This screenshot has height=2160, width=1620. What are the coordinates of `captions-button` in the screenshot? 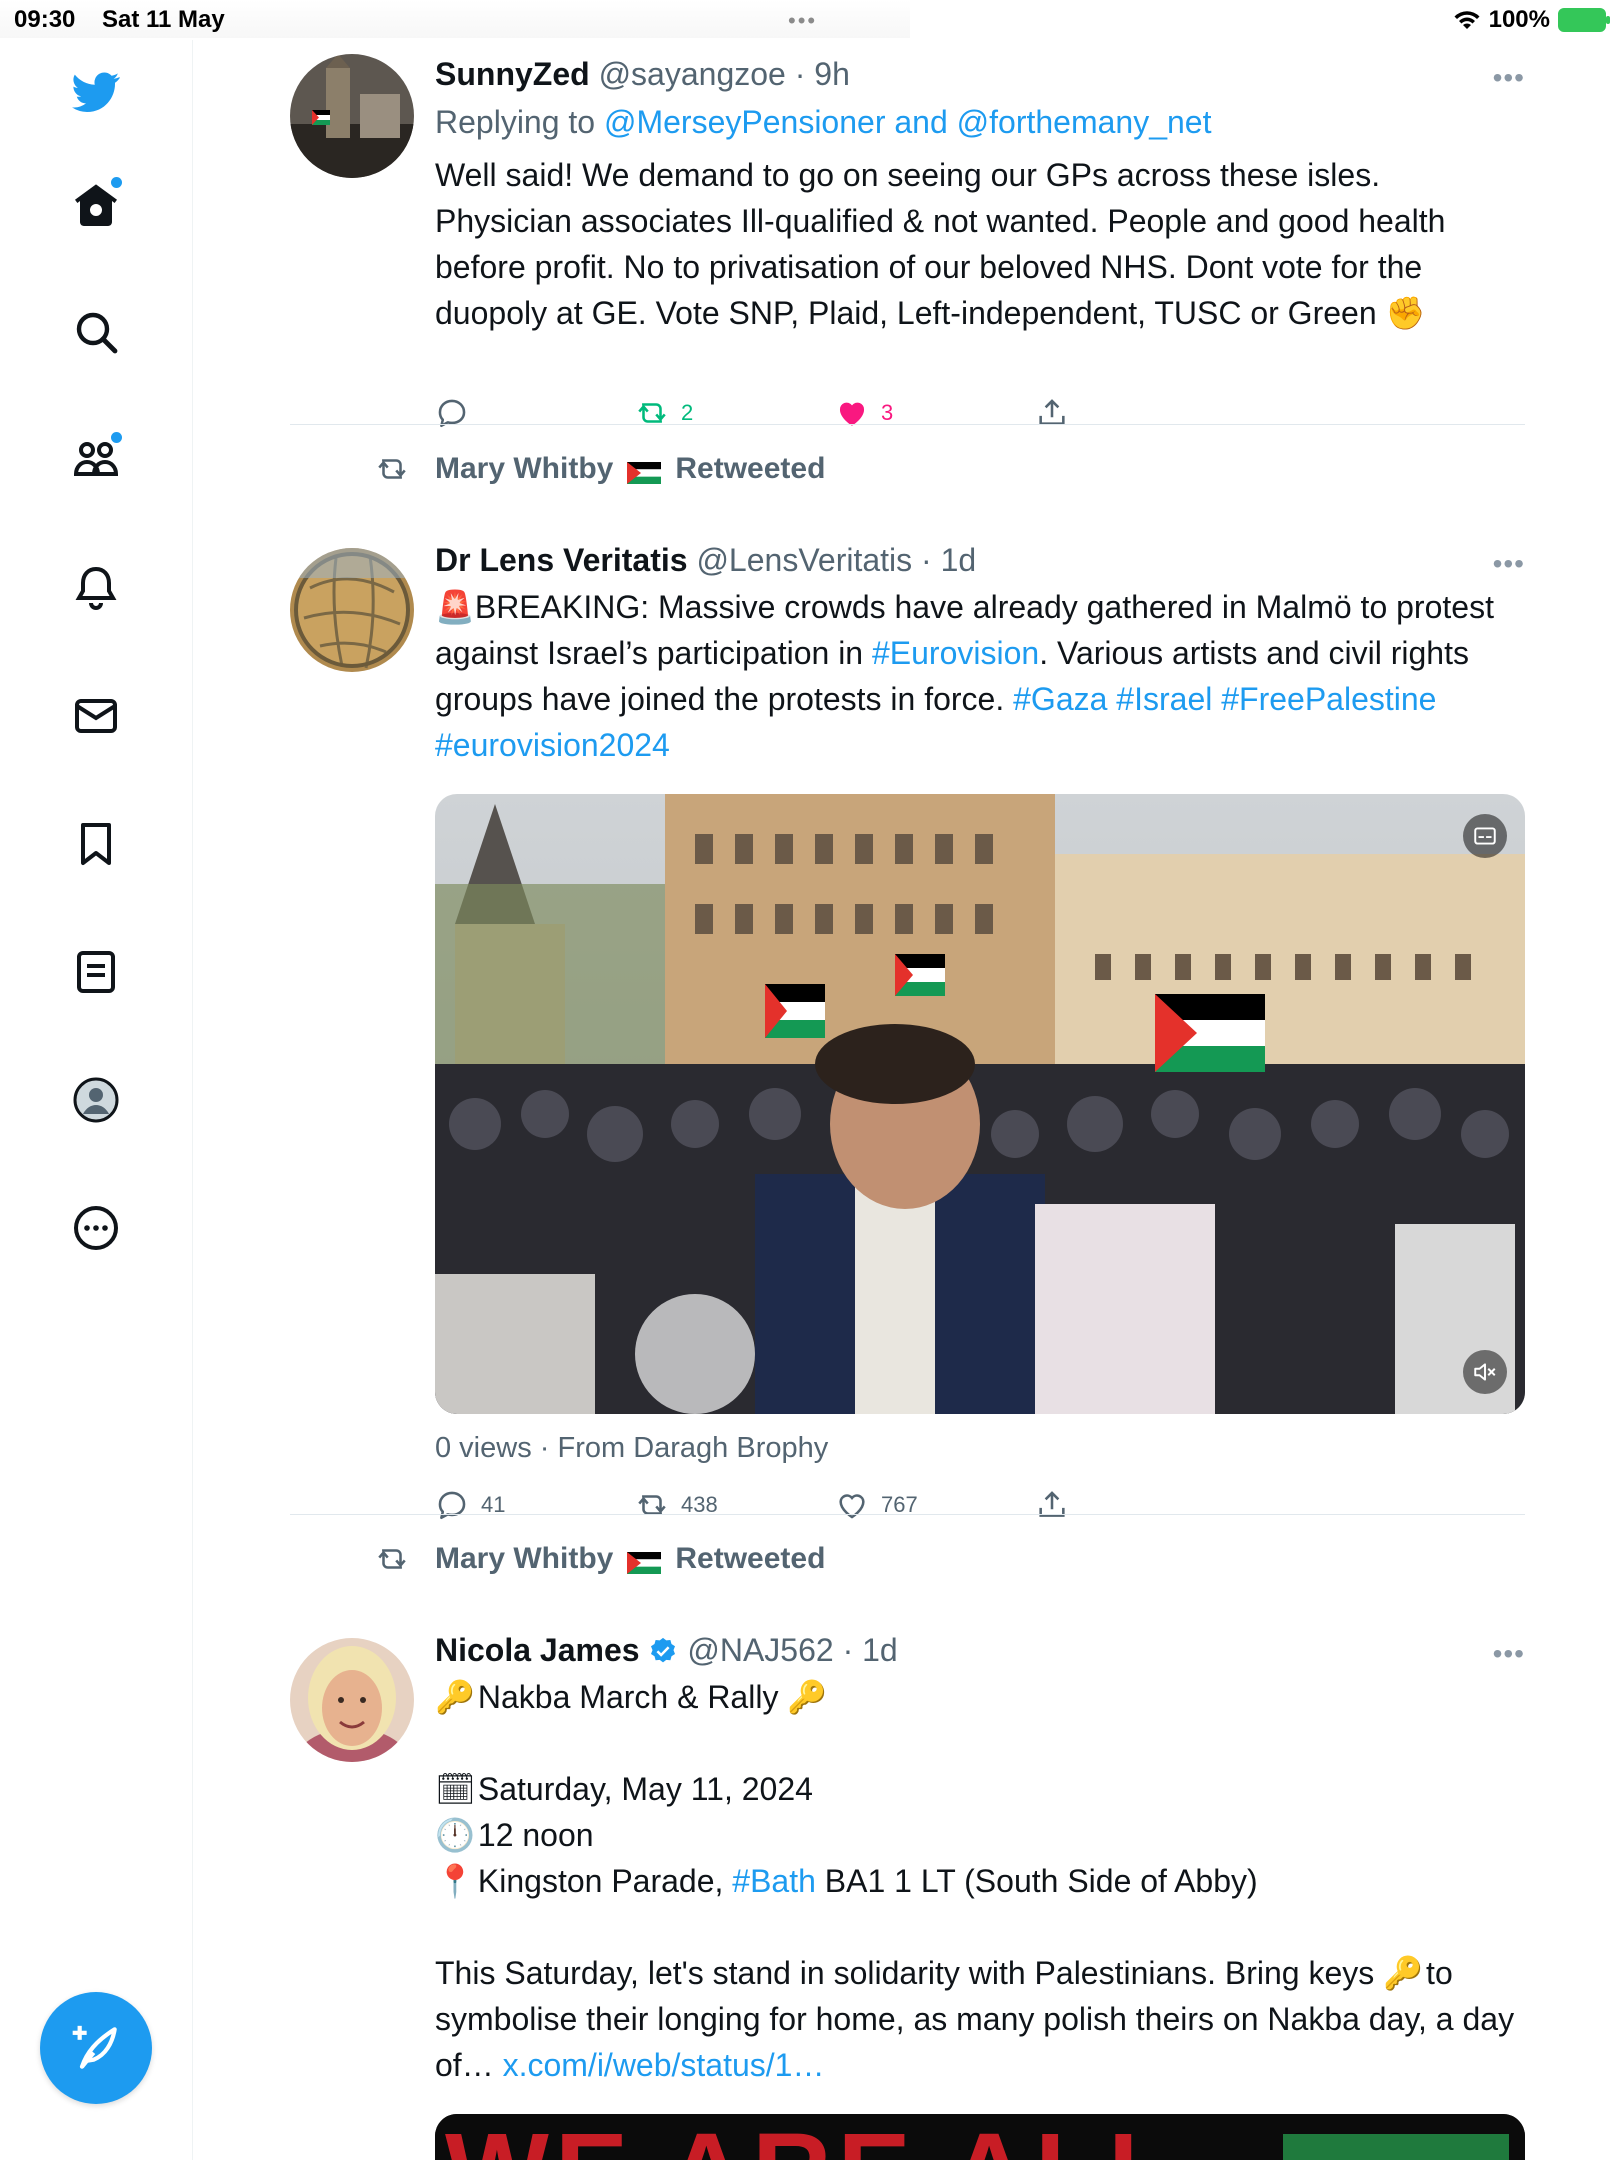 It's located at (1485, 836).